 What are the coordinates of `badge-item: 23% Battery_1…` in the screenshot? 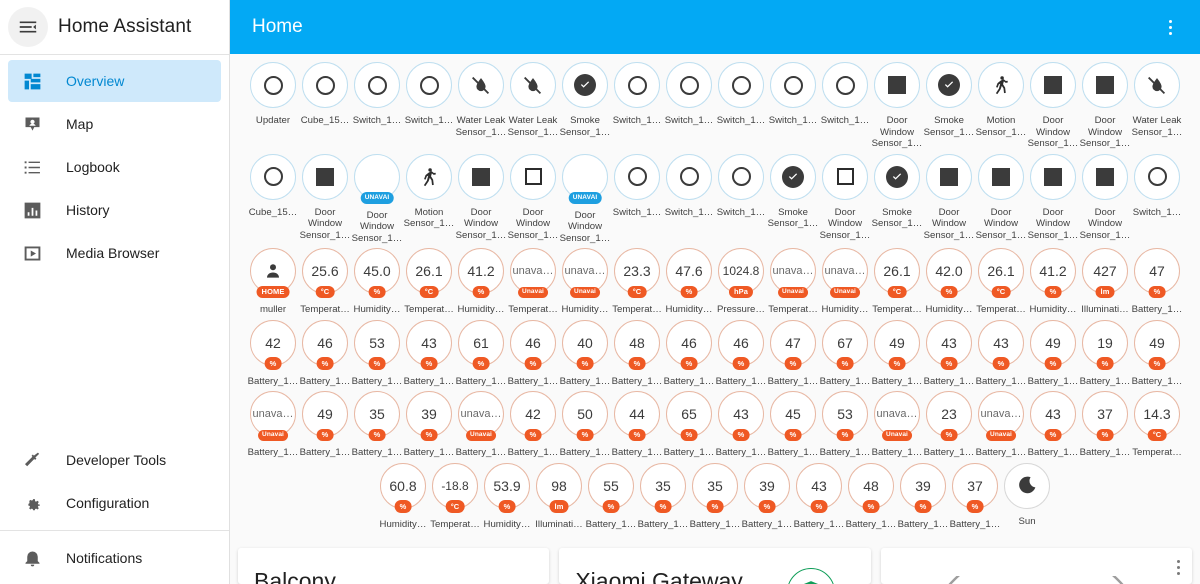 It's located at (949, 425).